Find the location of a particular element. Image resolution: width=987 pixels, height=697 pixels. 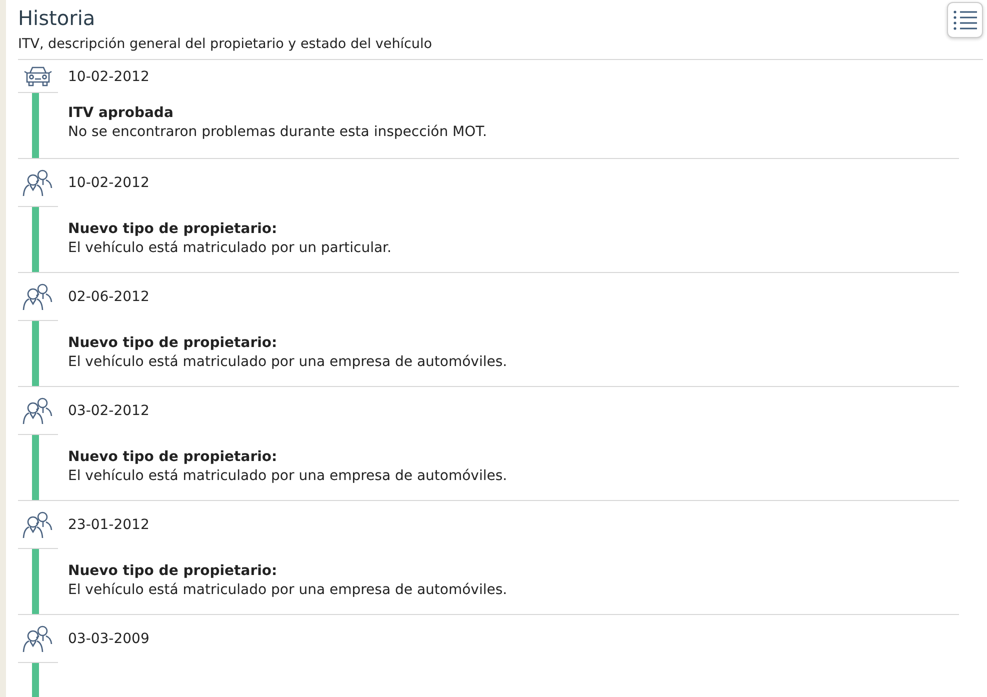

event-date: 23-01-2012 is located at coordinates (109, 525).